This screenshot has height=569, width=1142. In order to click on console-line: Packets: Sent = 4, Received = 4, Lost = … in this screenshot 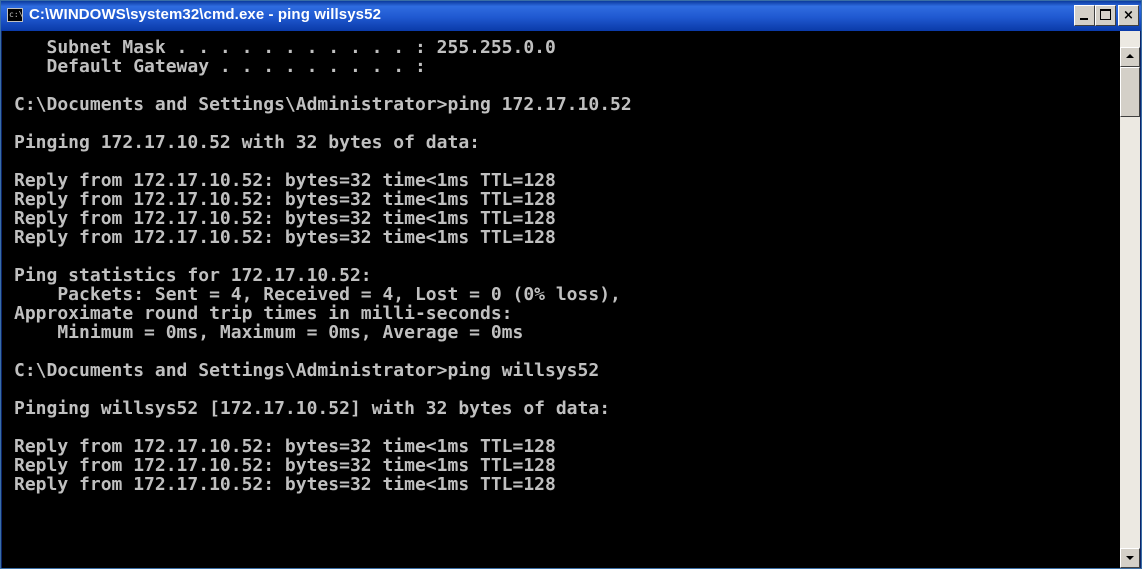, I will do `click(317, 294)`.